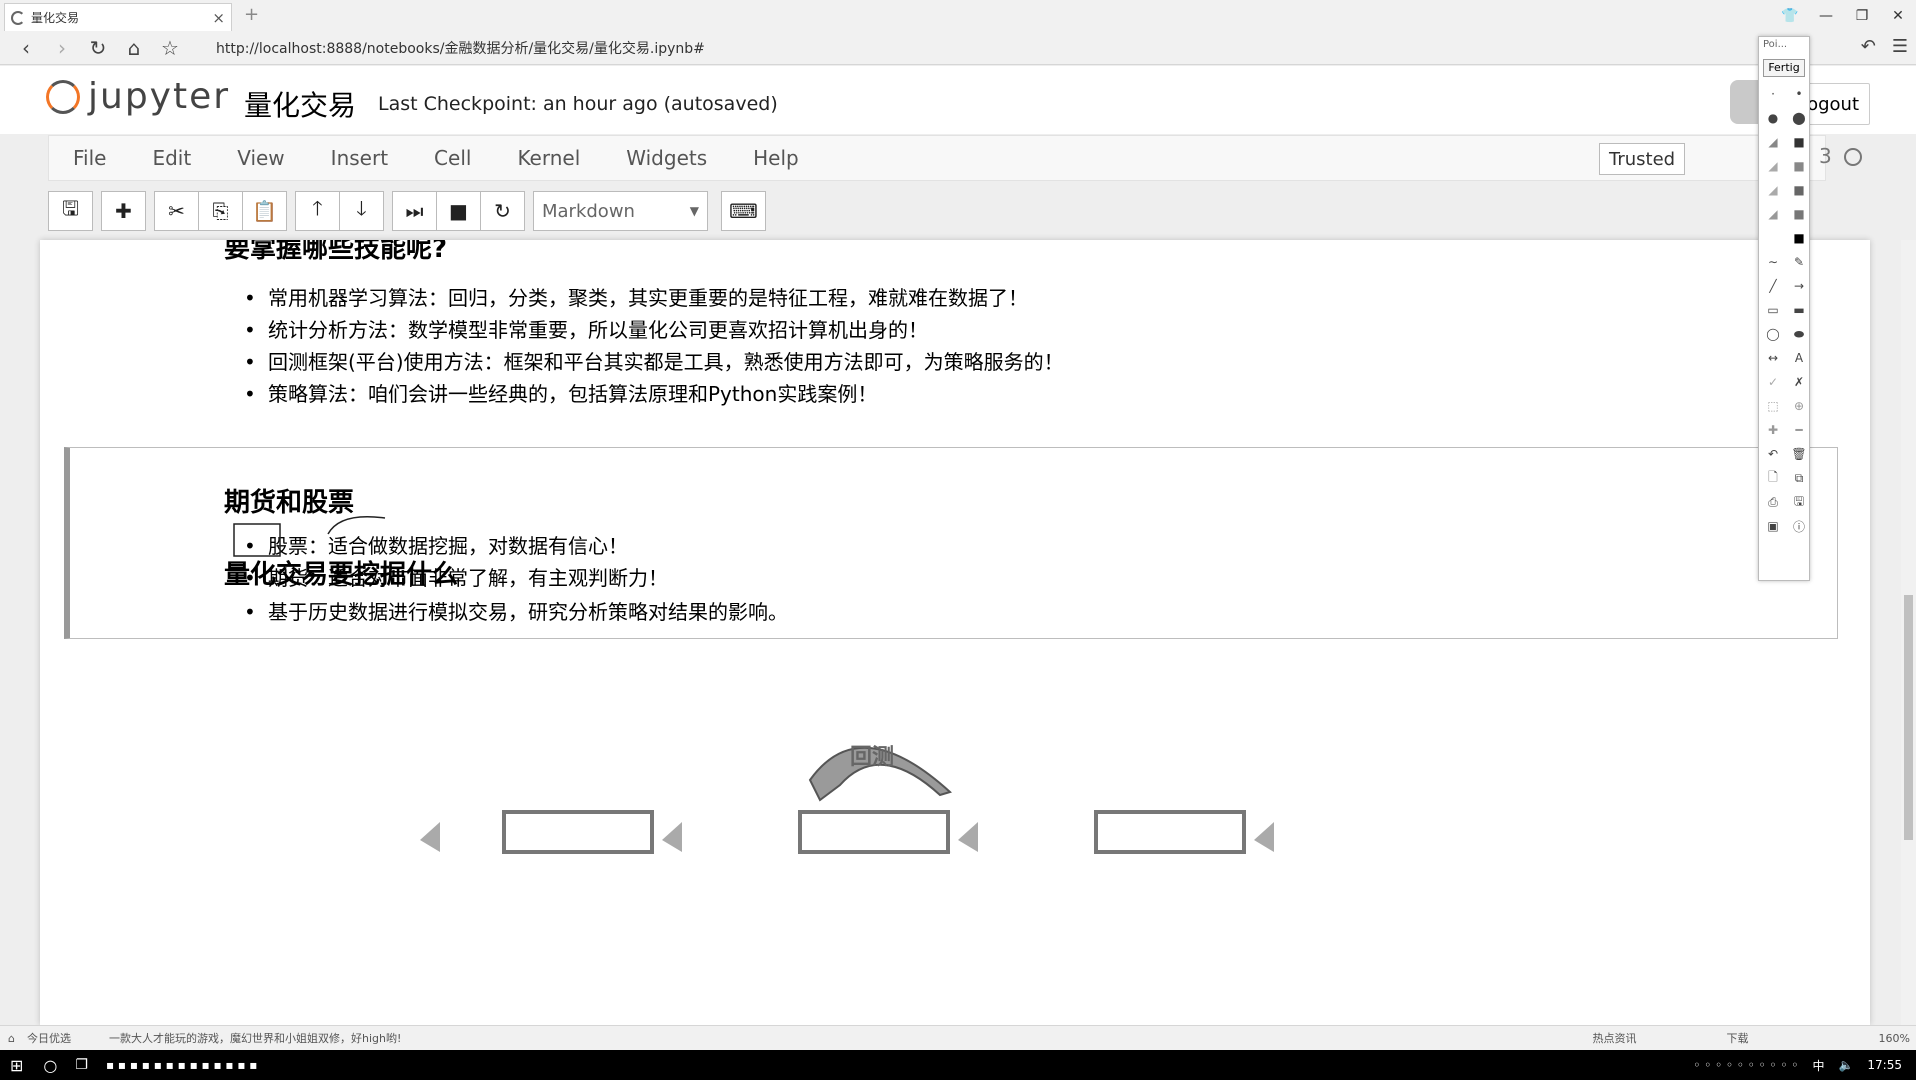  Describe the element at coordinates (1900, 46) in the screenshot. I see `menu-icon: ☰` at that location.